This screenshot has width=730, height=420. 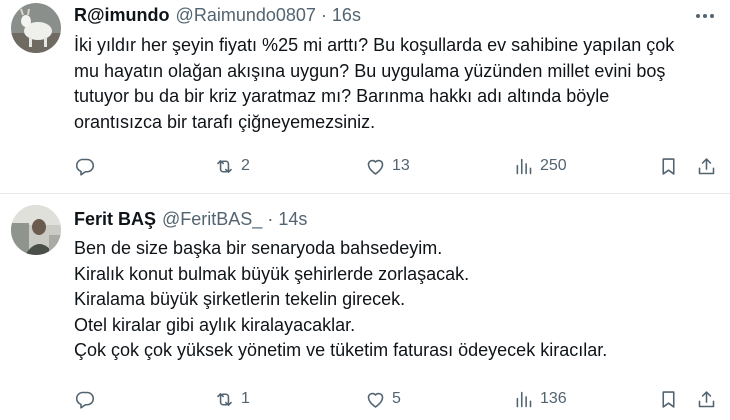 I want to click on views-button: 250, so click(x=540, y=166).